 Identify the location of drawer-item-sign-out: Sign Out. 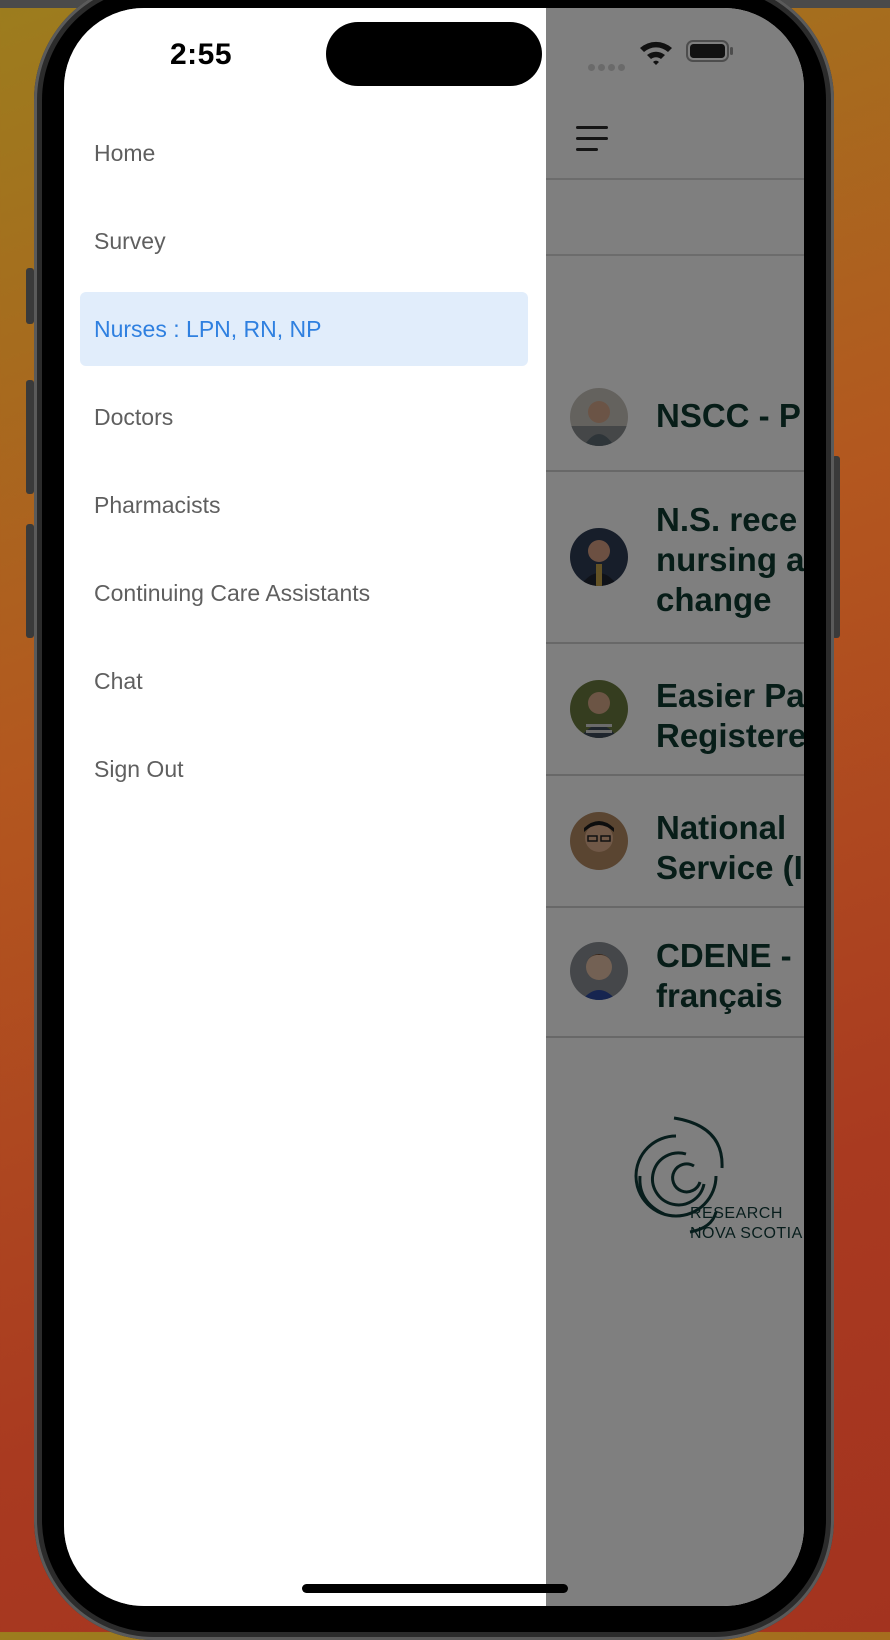
(304, 769).